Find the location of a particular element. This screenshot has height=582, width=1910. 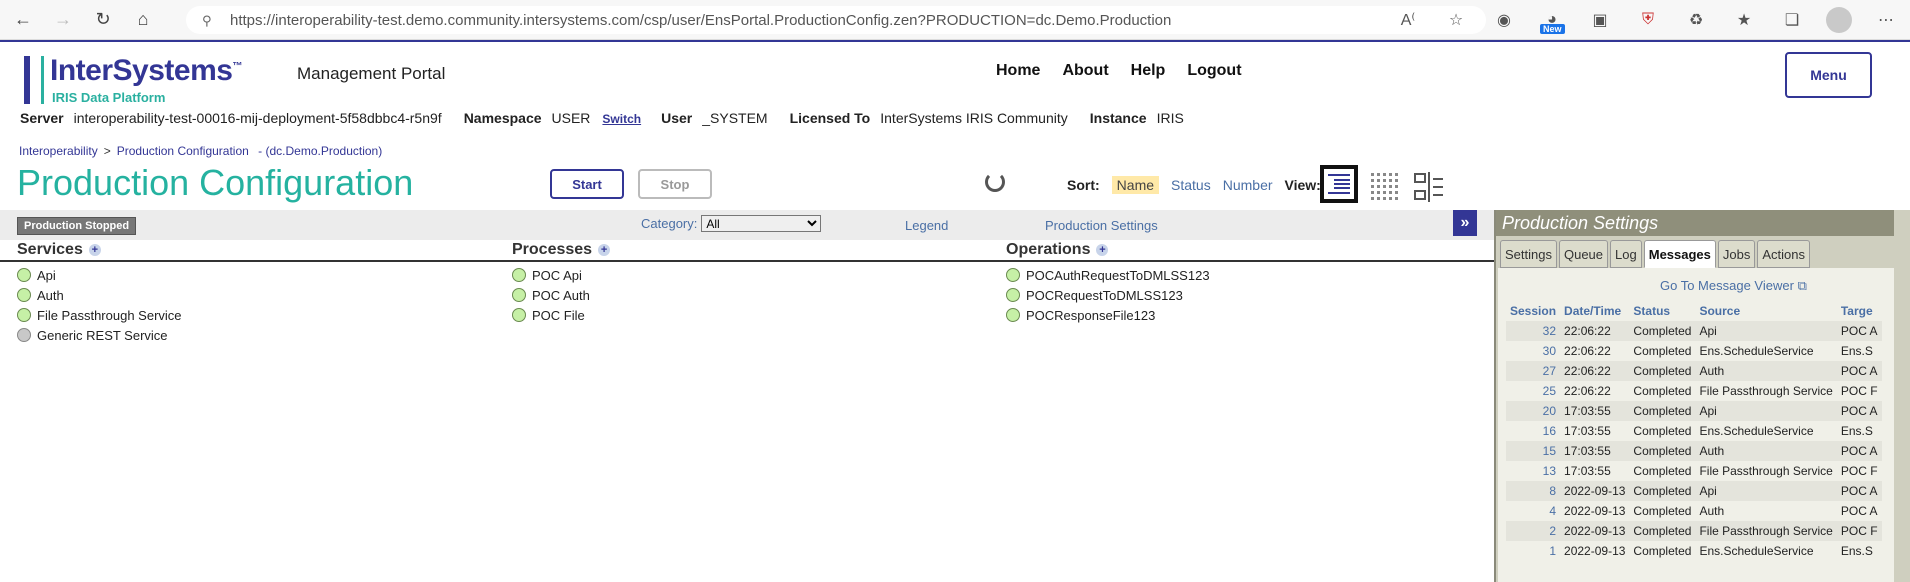

session-cell: 13 is located at coordinates (1533, 471).